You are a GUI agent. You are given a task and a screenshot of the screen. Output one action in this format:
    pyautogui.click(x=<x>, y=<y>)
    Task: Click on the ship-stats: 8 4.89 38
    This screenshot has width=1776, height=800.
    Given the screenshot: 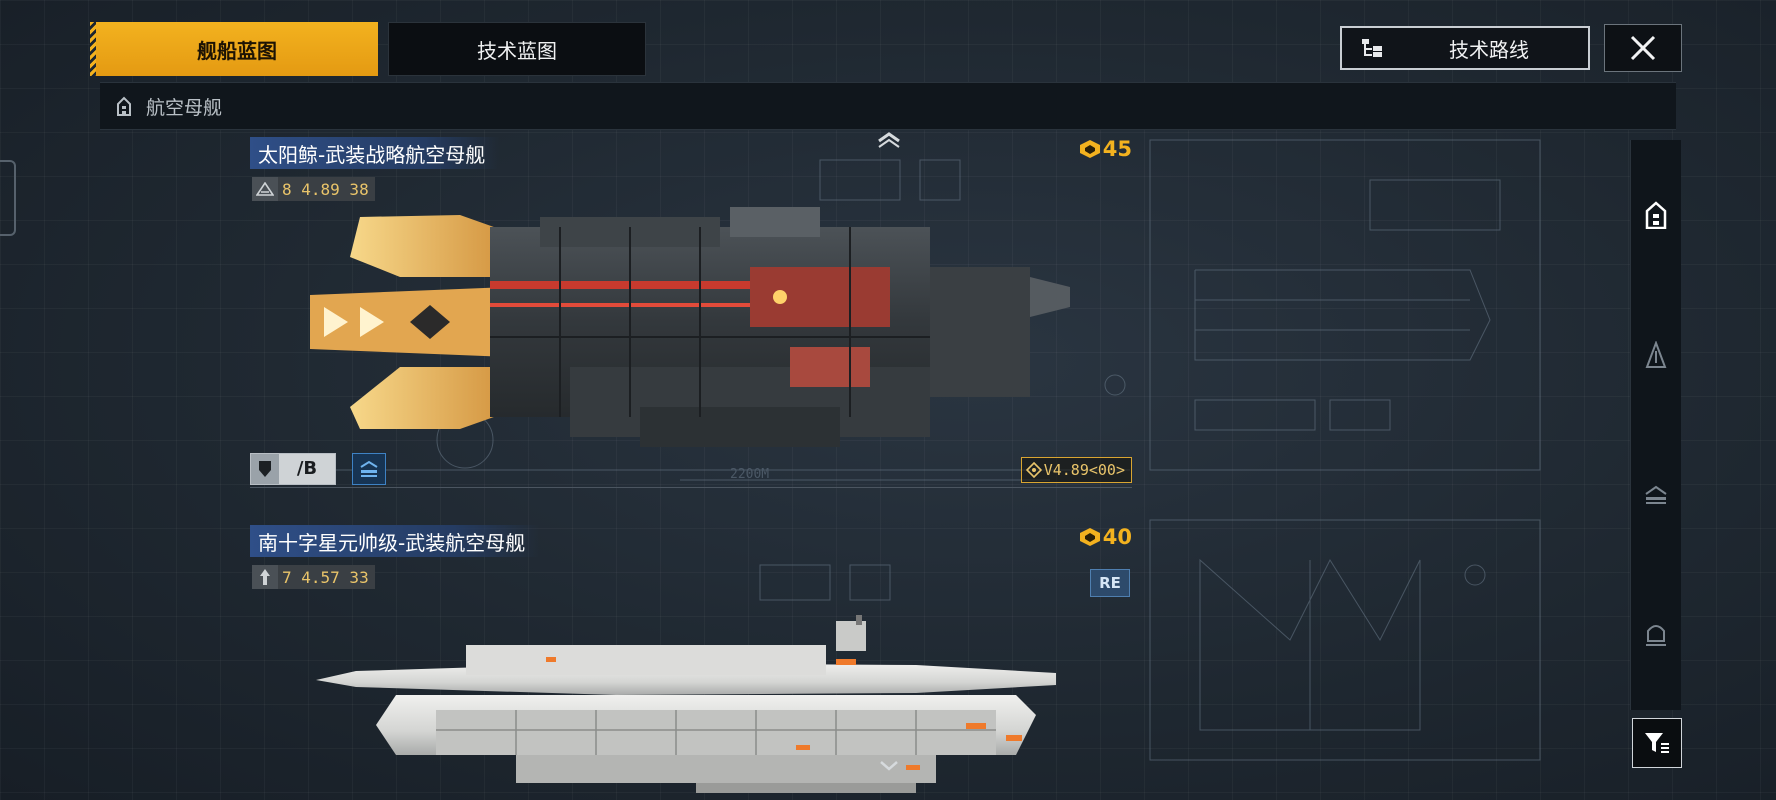 What is the action you would take?
    pyautogui.click(x=313, y=189)
    